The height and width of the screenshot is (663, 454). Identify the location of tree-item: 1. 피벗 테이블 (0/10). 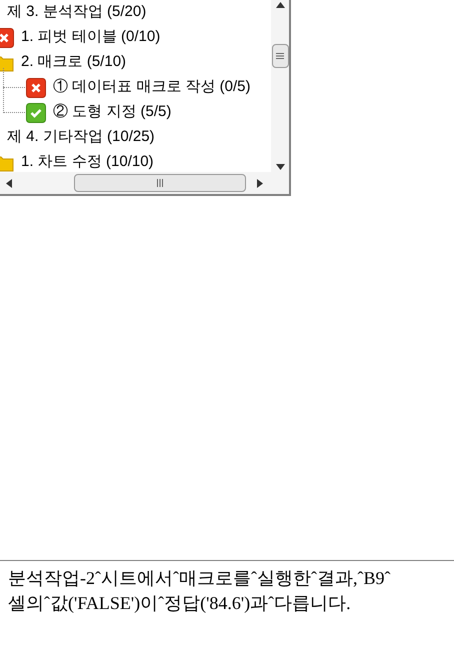
(90, 37).